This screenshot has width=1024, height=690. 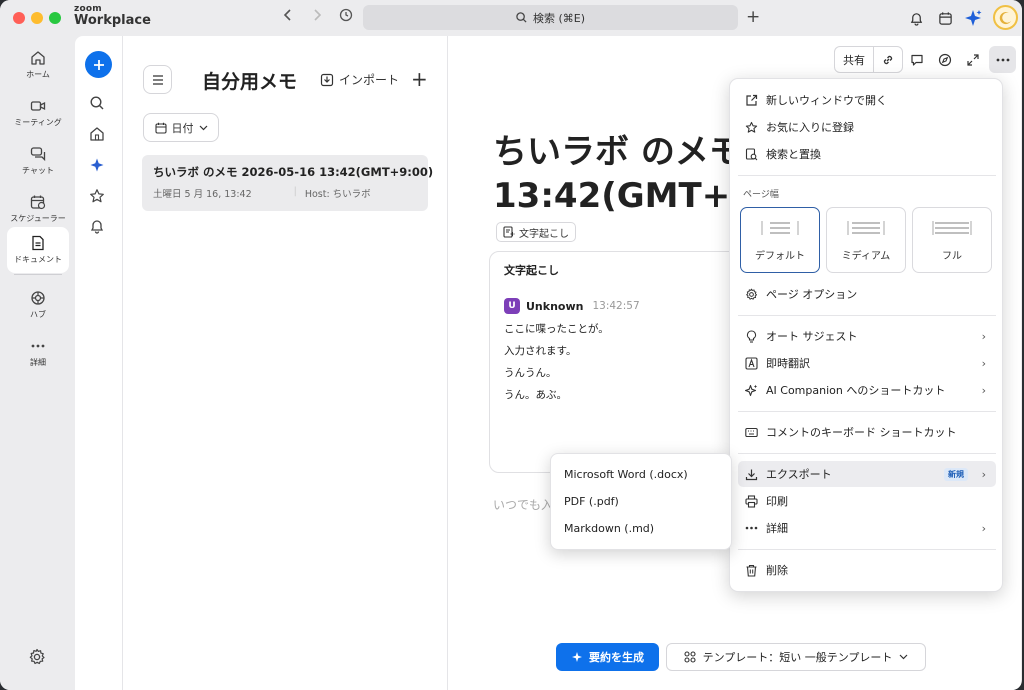 What do you see at coordinates (630, 196) in the screenshot?
I see `document-title-line2: 13:42(GMT+9:` at bounding box center [630, 196].